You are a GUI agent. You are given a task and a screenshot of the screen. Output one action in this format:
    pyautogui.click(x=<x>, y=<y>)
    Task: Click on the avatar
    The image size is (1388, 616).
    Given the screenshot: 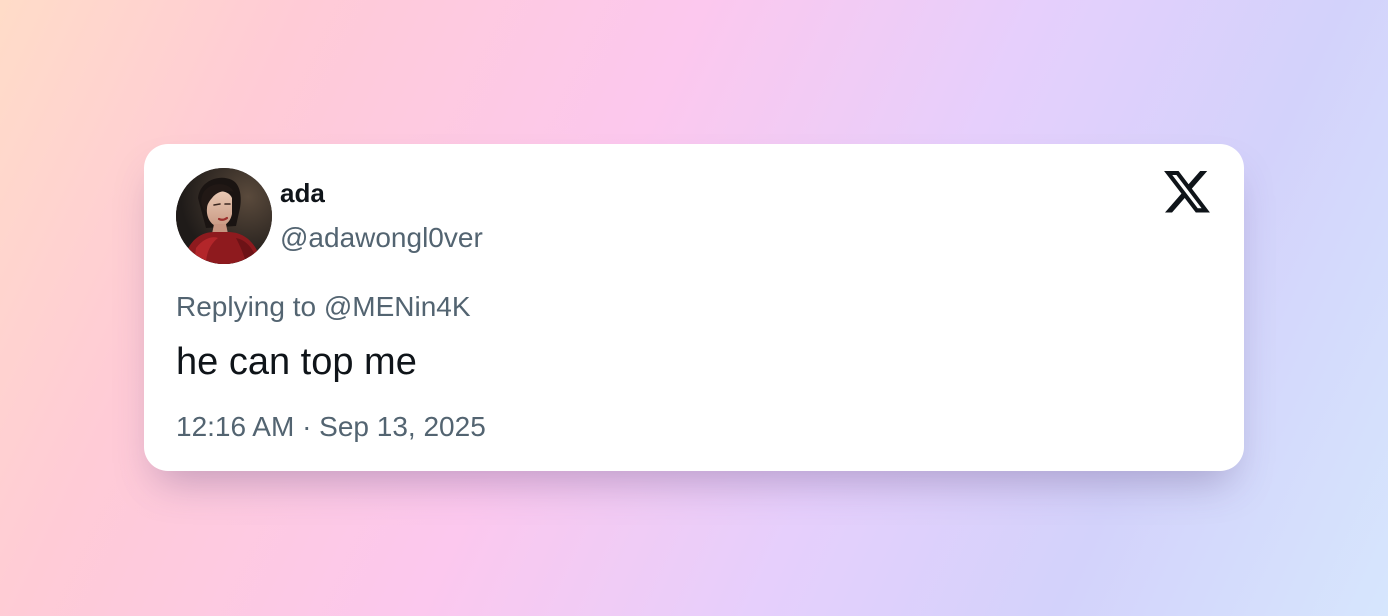 What is the action you would take?
    pyautogui.click(x=224, y=216)
    